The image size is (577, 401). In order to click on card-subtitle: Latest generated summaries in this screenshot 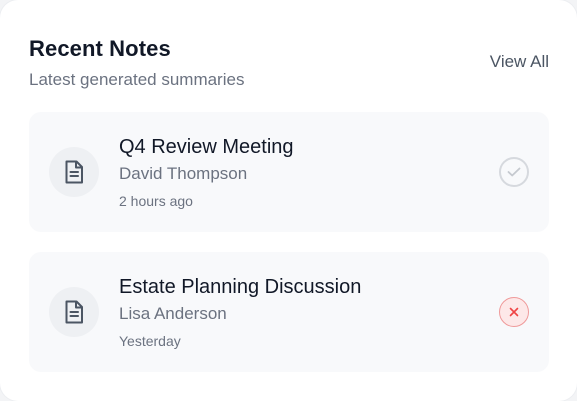, I will do `click(137, 79)`.